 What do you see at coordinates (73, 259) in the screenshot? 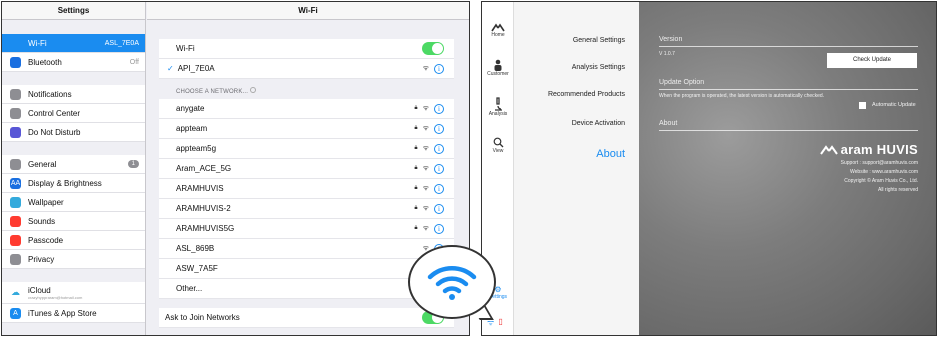
I see `sidebar-item-privacy: Privacy` at bounding box center [73, 259].